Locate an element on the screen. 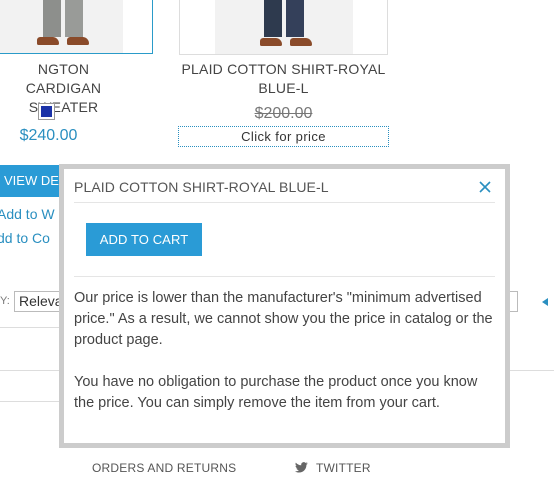 The height and width of the screenshot is (477, 554). sort-by-label: Y: is located at coordinates (5, 301).